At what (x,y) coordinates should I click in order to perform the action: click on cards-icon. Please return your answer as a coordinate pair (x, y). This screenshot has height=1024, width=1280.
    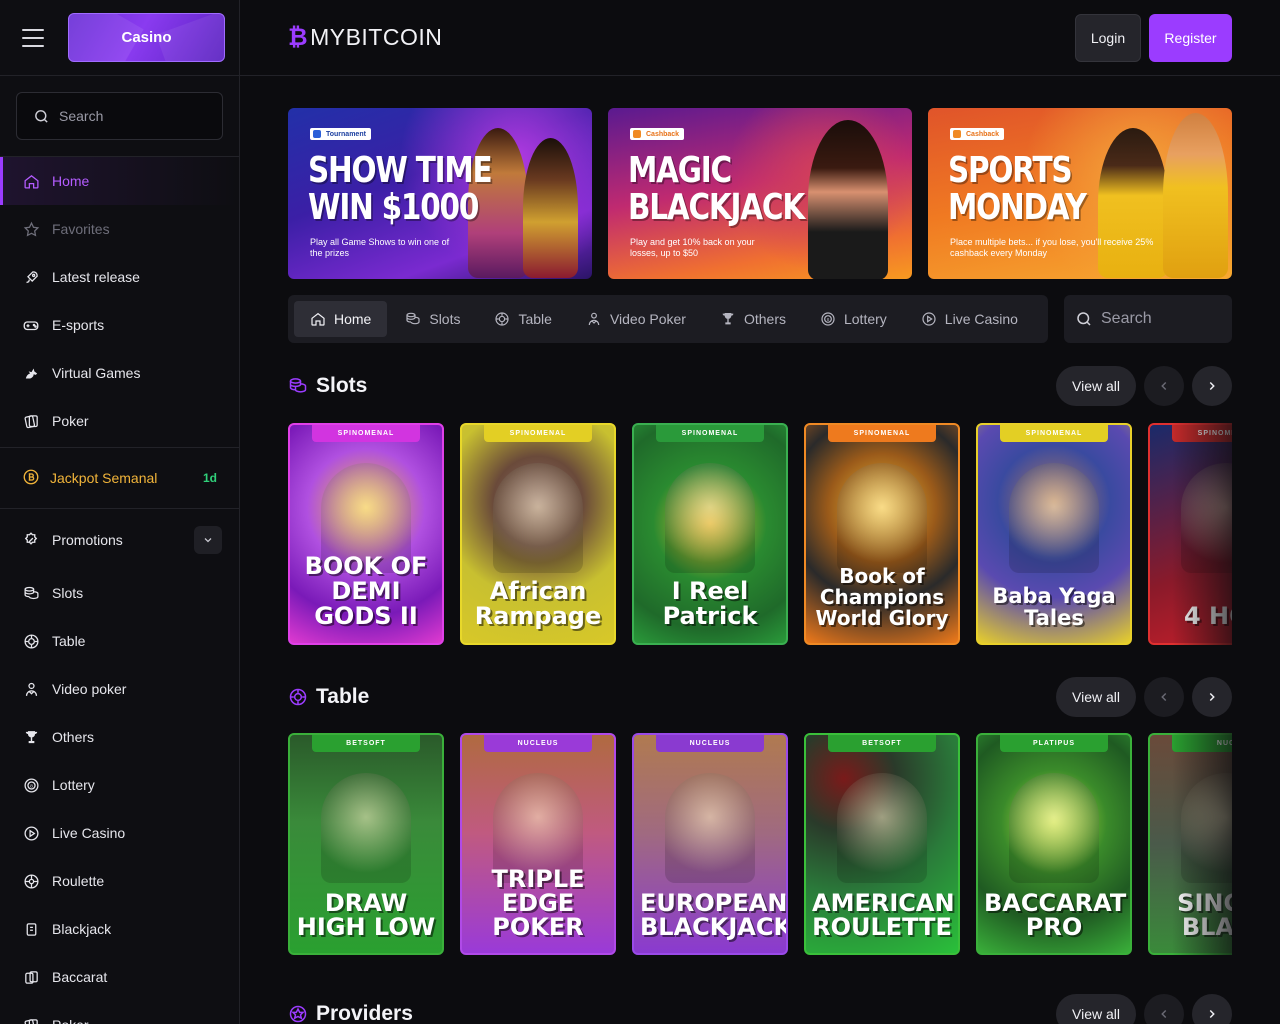
    Looking at the image, I should click on (31, 421).